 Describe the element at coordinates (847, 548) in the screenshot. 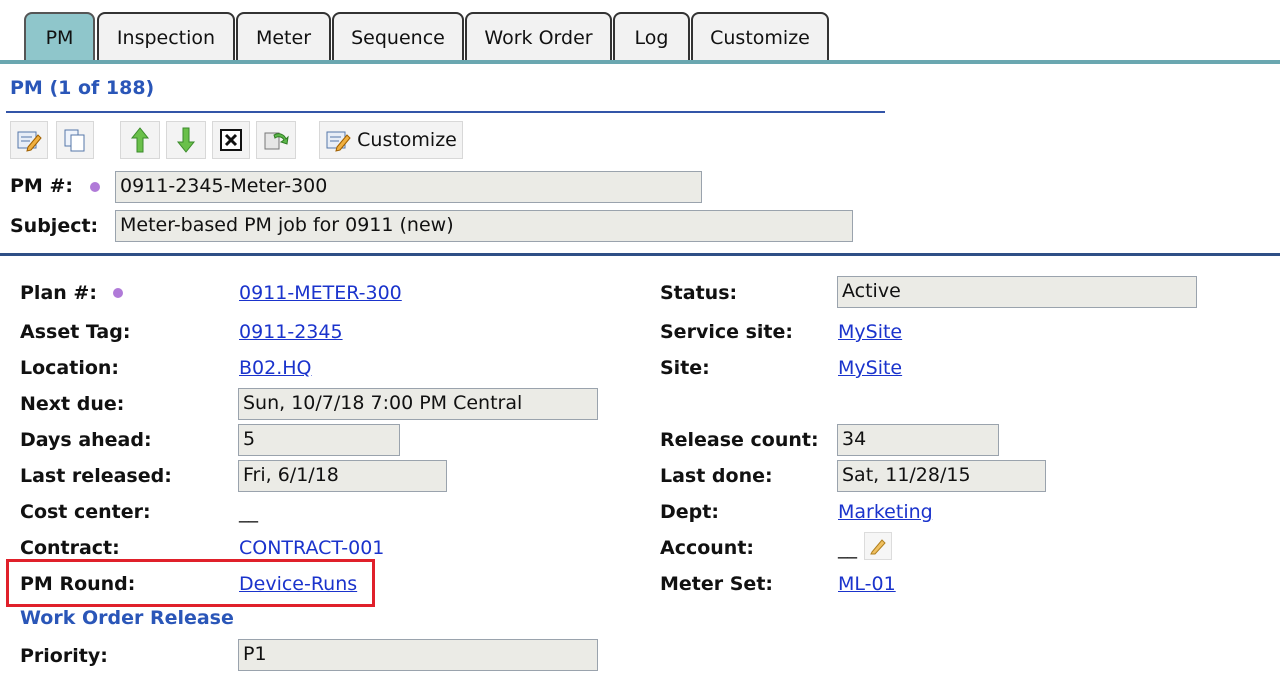

I see `account-value: __` at that location.